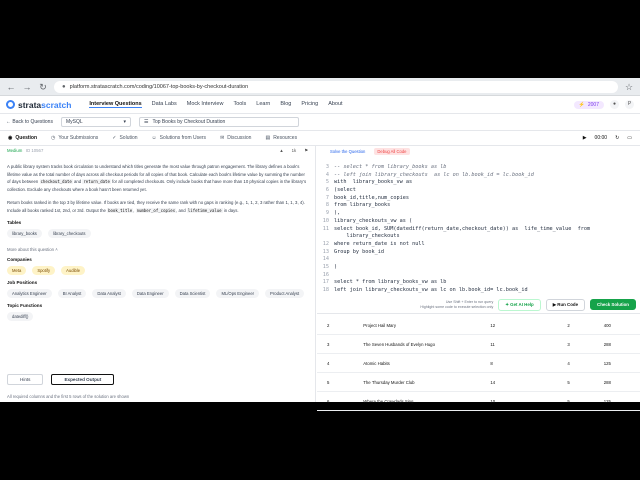 The width and height of the screenshot is (640, 480). I want to click on debug-code-button: Debug All Code, so click(392, 151).